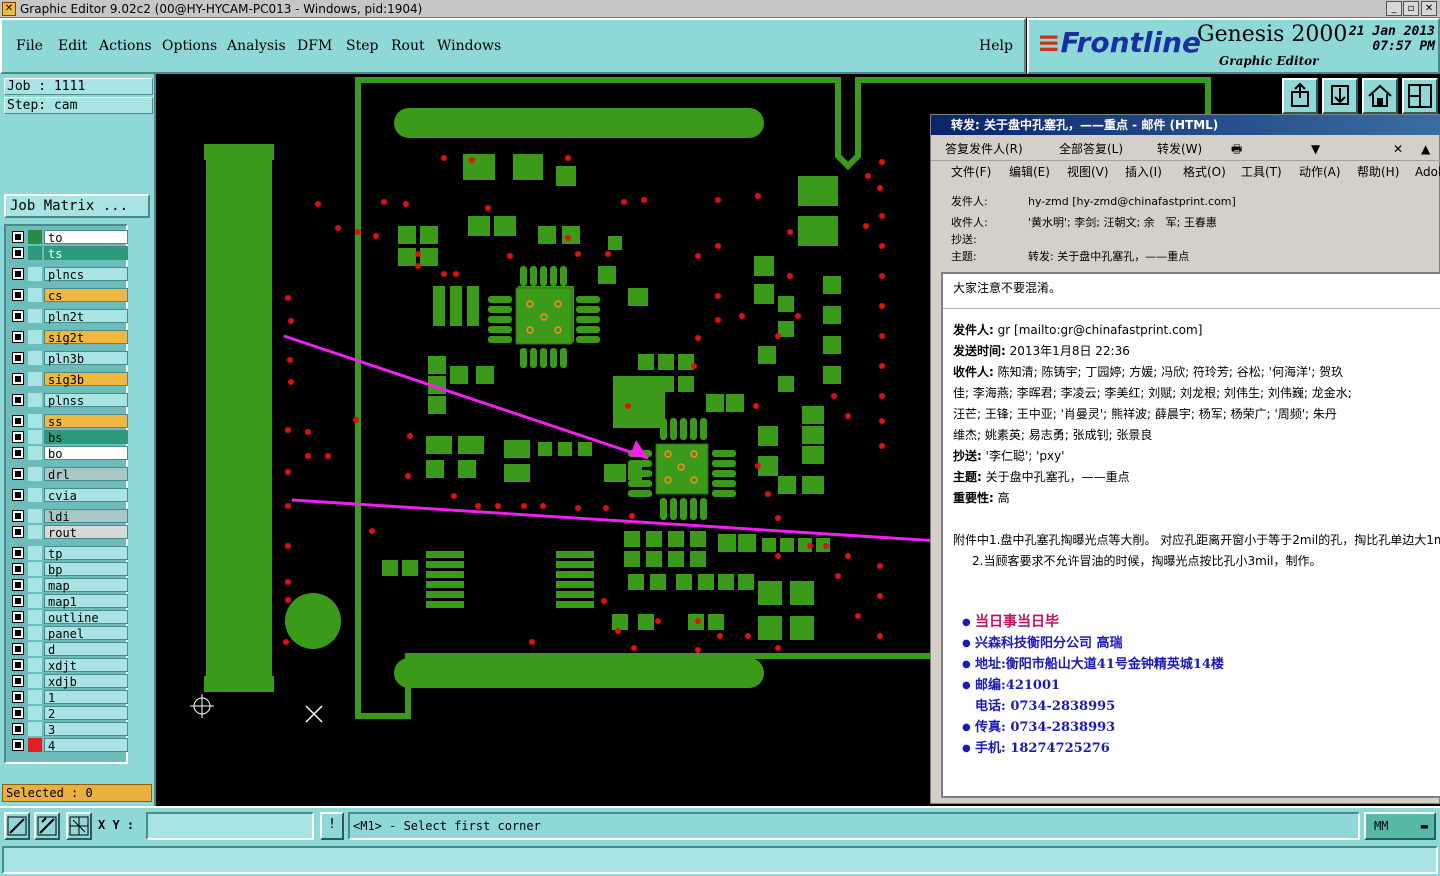 The width and height of the screenshot is (1440, 876). Describe the element at coordinates (1411, 8) in the screenshot. I see `maximize-button: ▫` at that location.